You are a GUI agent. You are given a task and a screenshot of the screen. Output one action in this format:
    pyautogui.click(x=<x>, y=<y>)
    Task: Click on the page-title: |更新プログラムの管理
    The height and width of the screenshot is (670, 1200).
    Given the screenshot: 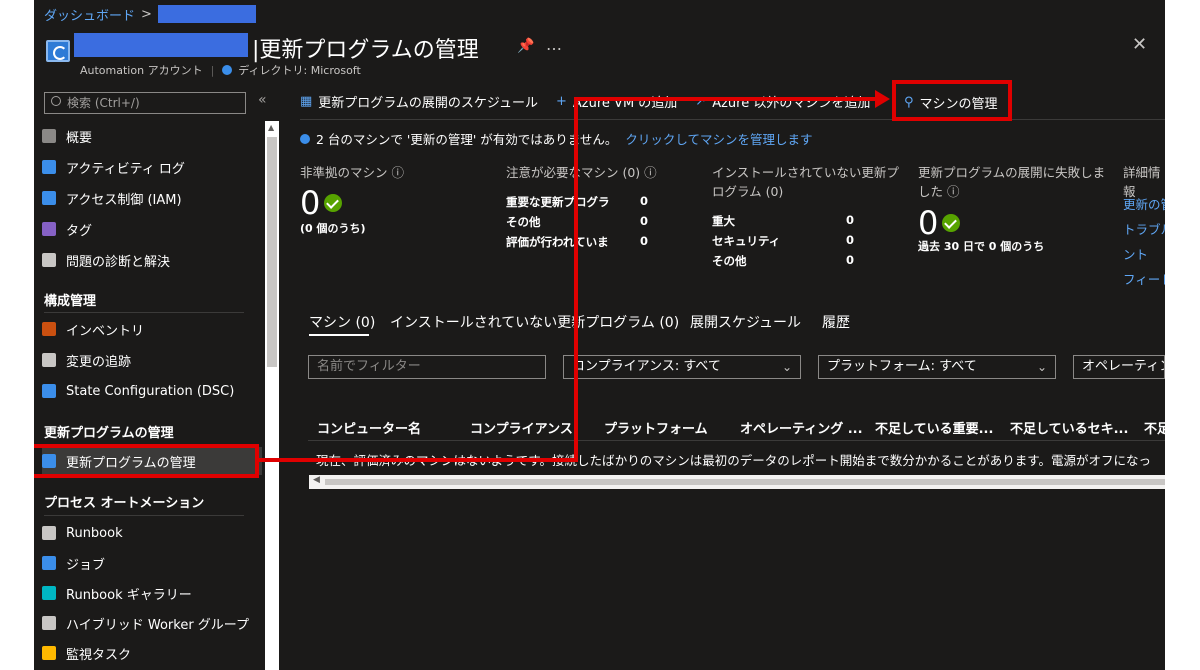 What is the action you would take?
    pyautogui.click(x=365, y=50)
    